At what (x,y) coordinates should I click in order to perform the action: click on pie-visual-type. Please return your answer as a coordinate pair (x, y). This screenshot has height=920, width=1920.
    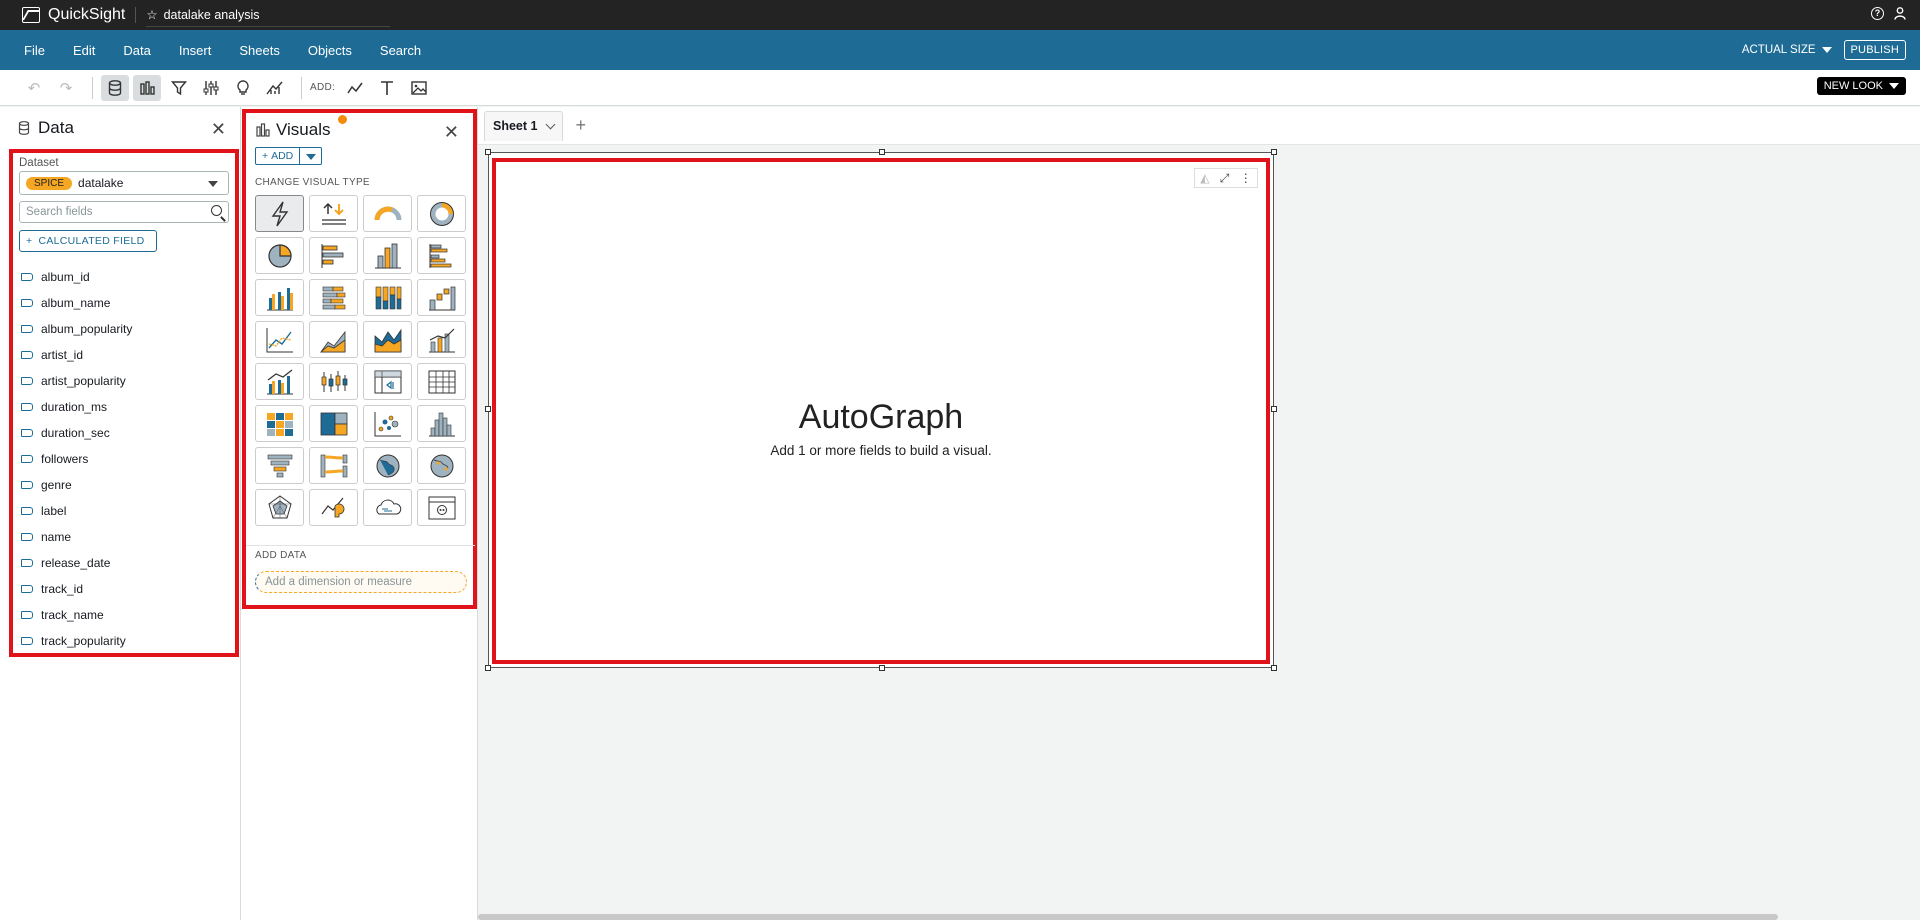
    Looking at the image, I should click on (279, 255).